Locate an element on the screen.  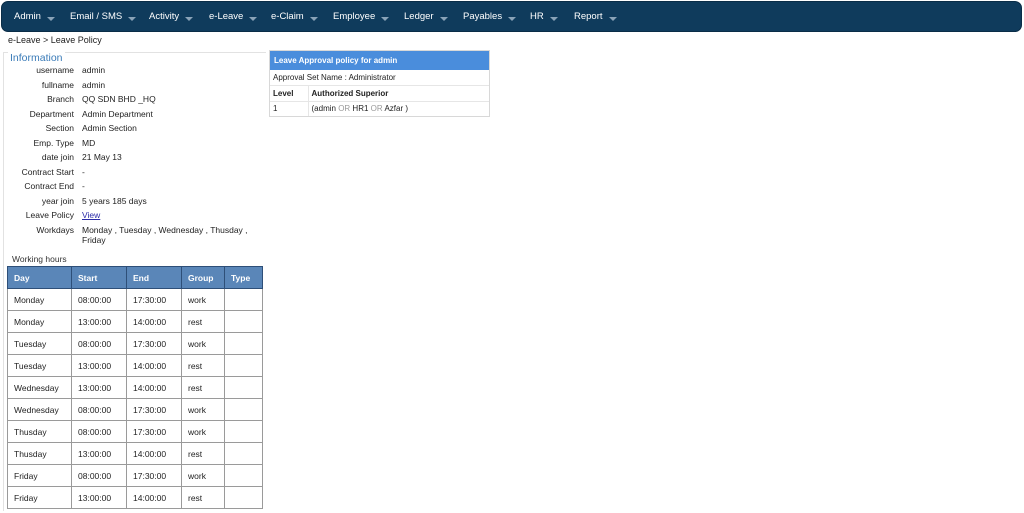
col-day: Day is located at coordinates (39, 277).